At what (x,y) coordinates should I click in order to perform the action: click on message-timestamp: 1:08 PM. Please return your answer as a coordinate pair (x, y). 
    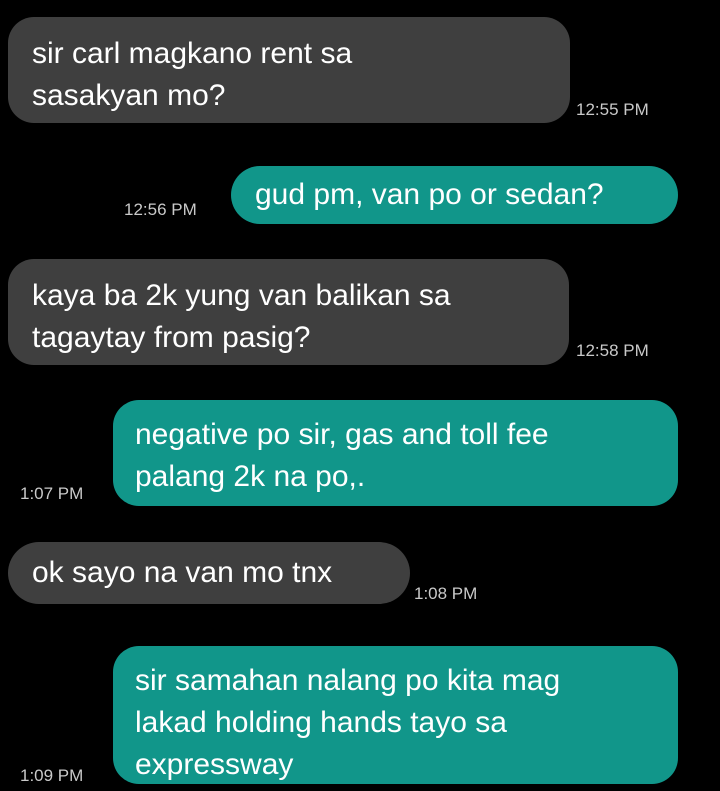
    Looking at the image, I should click on (446, 593).